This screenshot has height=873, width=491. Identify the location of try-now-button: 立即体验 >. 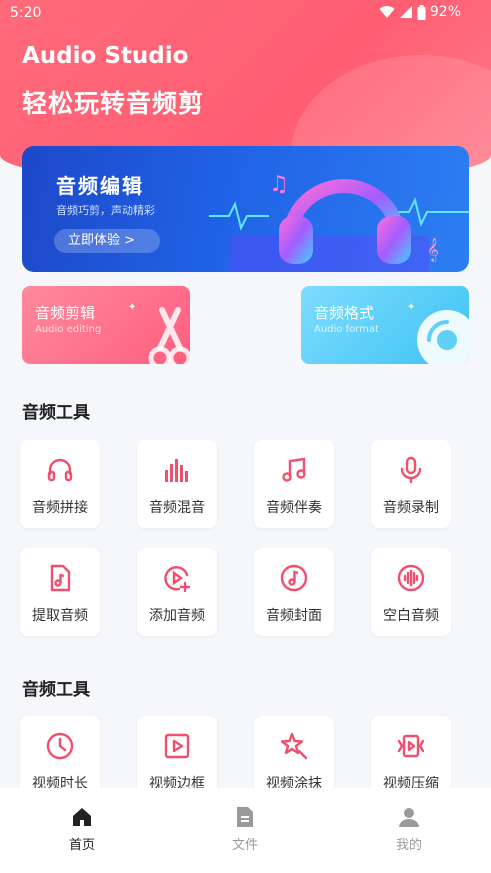
(107, 241).